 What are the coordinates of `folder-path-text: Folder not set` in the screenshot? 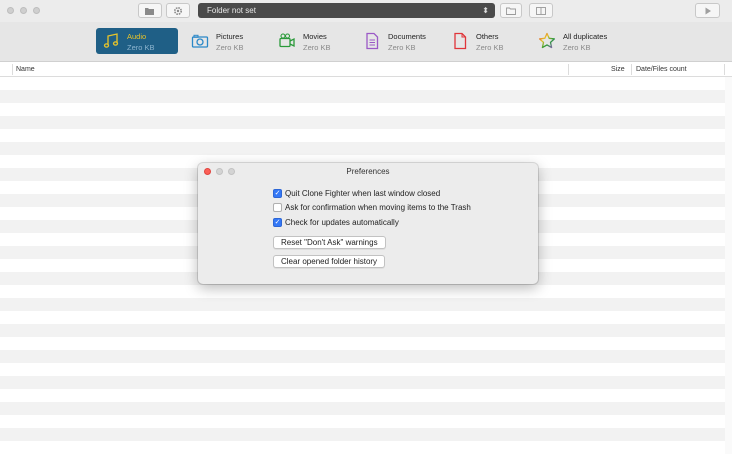 It's located at (231, 10).